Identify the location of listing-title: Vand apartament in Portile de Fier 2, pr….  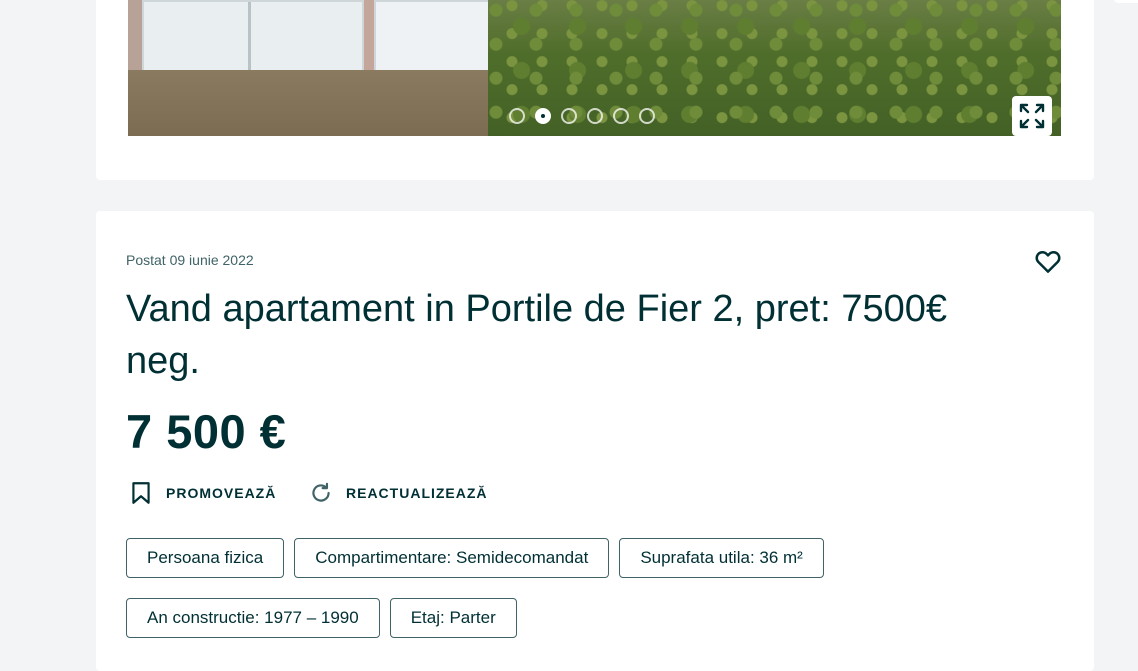
(537, 335).